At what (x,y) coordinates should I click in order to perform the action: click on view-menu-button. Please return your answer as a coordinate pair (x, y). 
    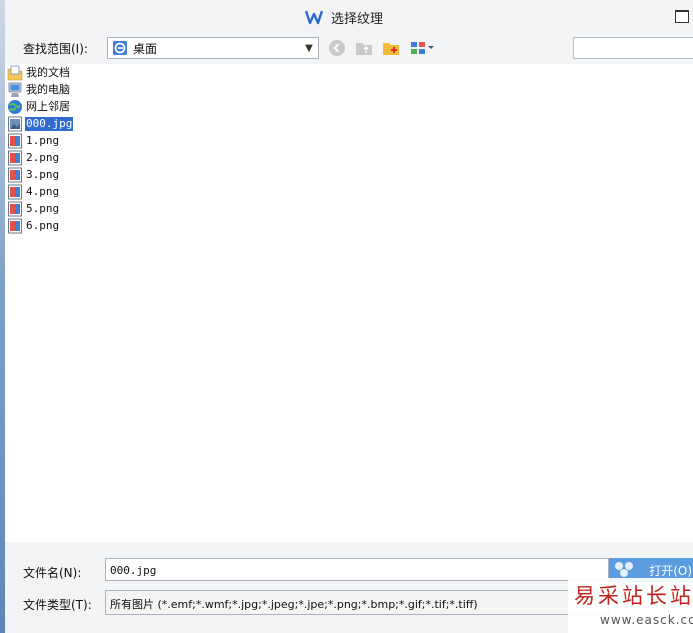
    Looking at the image, I should click on (423, 48).